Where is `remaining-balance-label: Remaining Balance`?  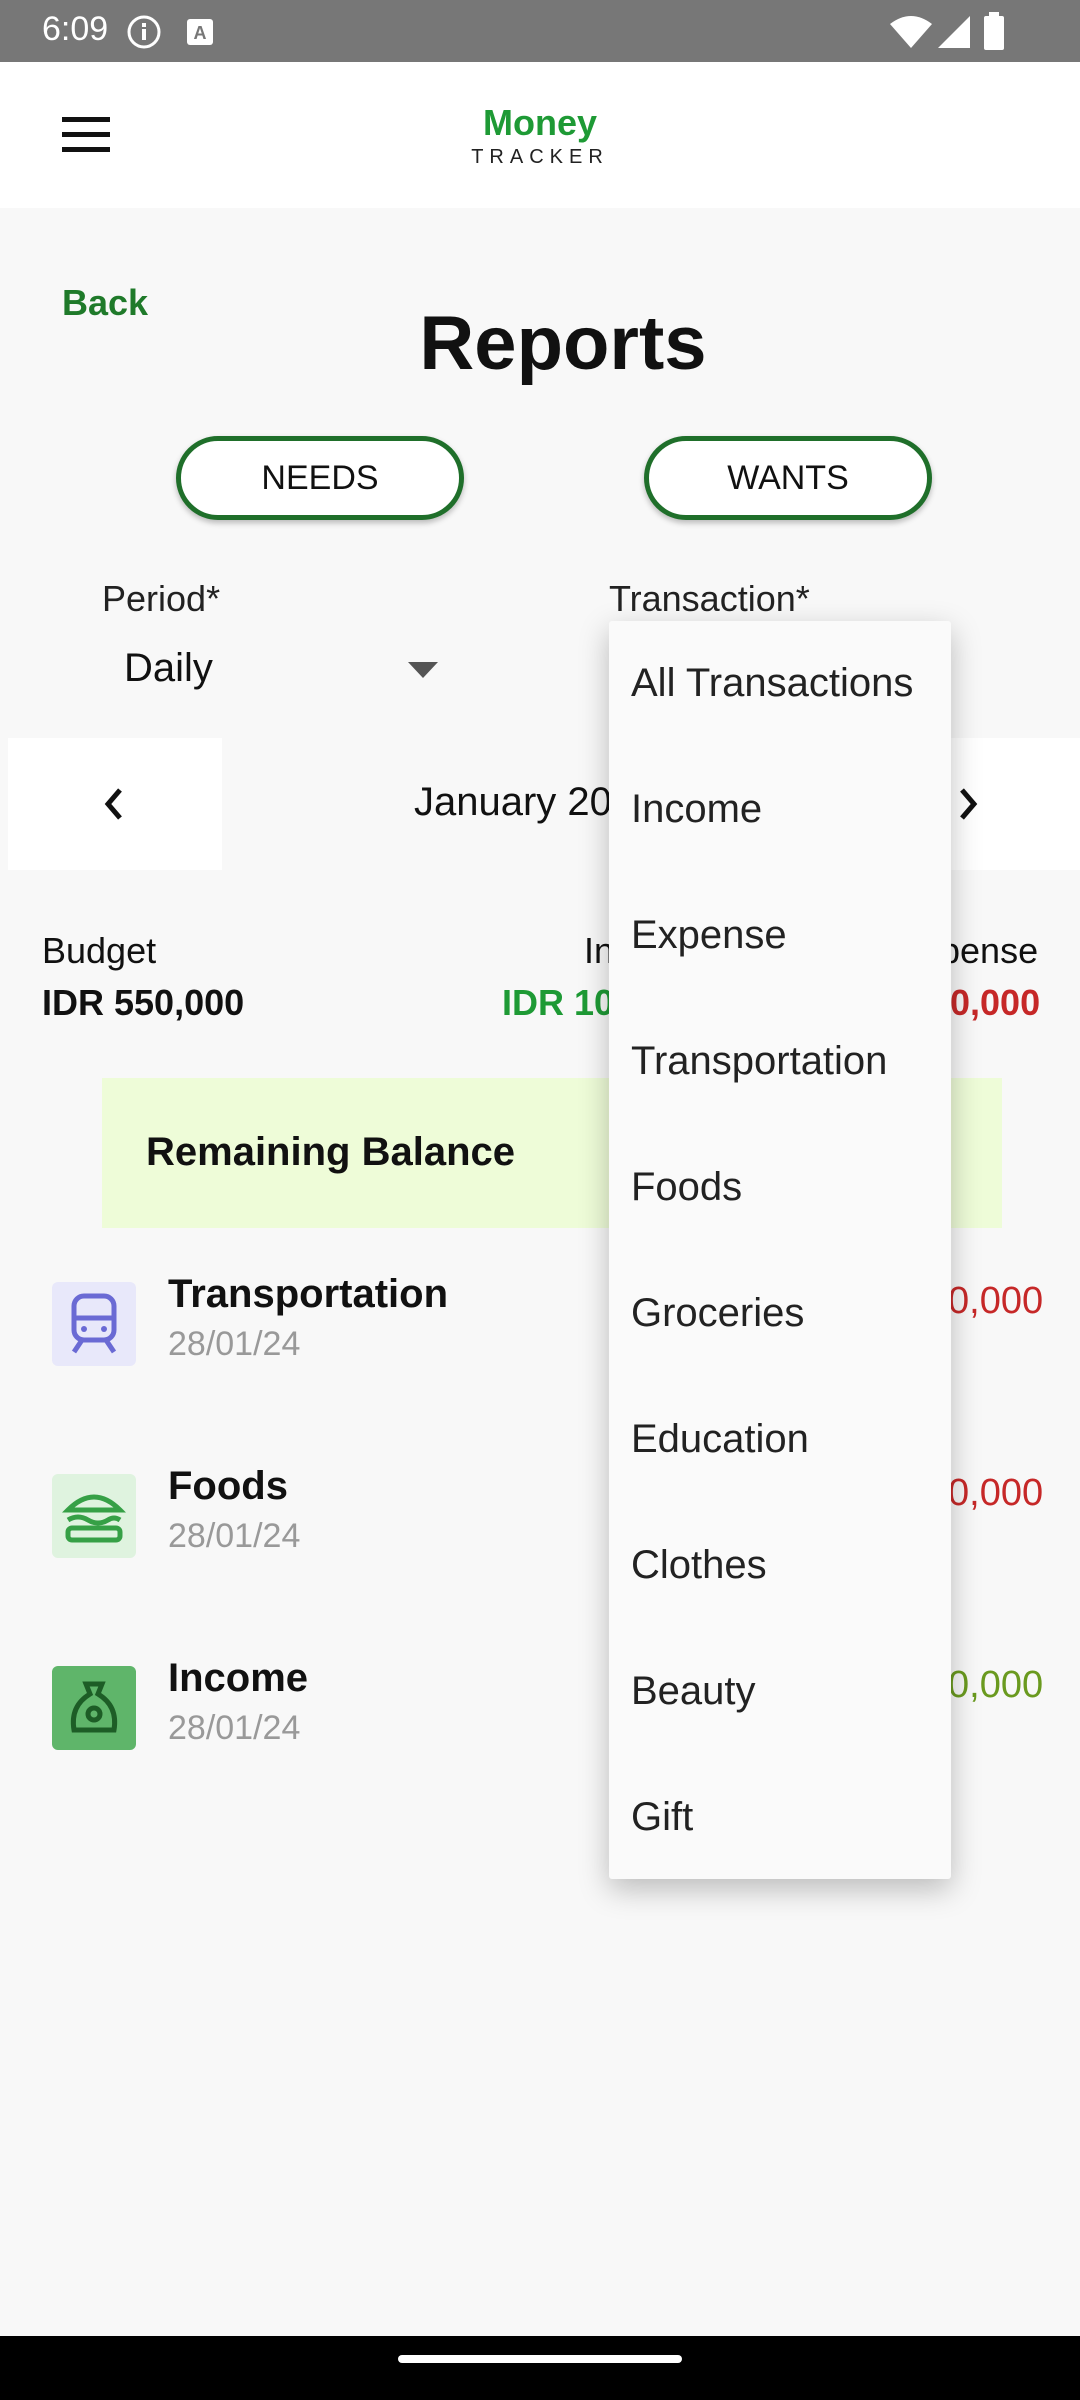 remaining-balance-label: Remaining Balance is located at coordinates (331, 1152).